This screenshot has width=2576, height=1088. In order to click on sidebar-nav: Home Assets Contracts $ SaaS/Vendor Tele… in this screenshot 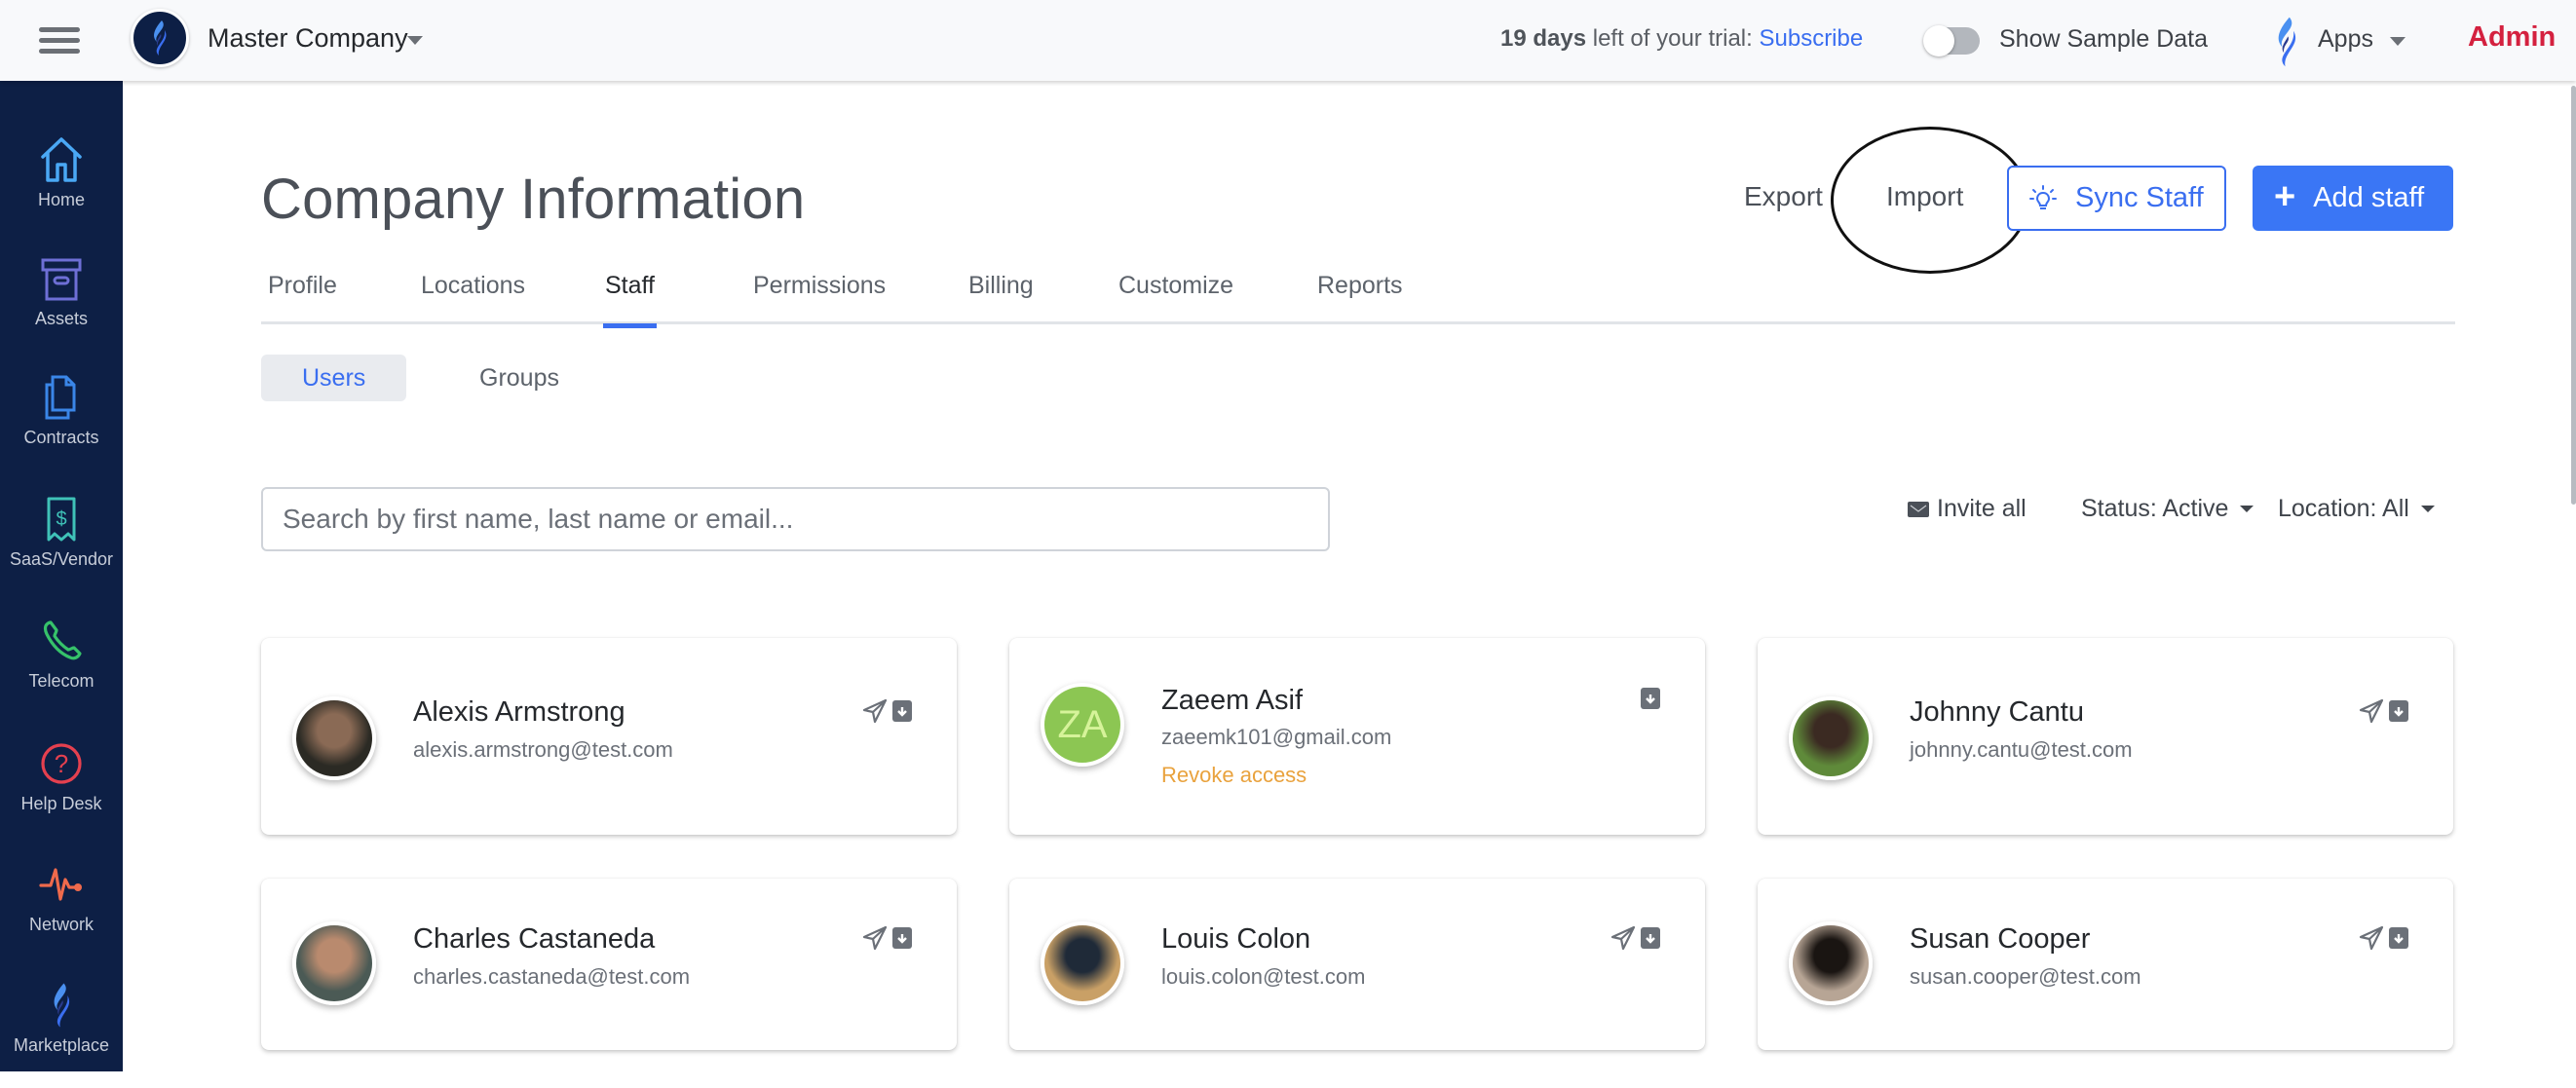, I will do `click(61, 576)`.